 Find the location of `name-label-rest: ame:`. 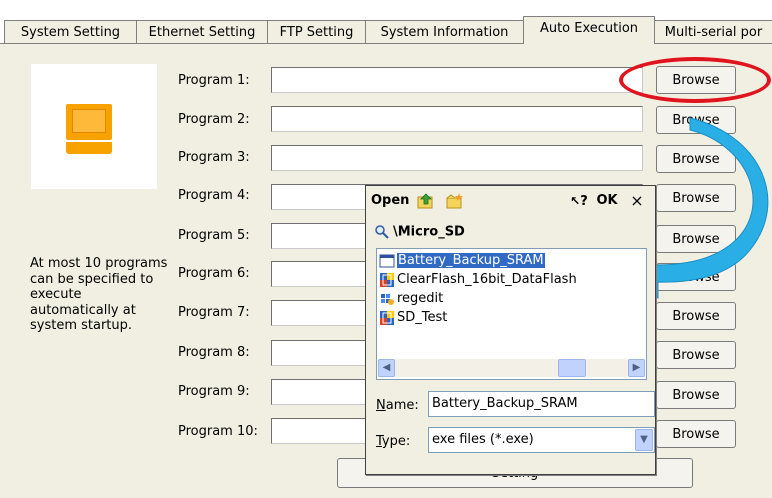

name-label-rest: ame: is located at coordinates (402, 405).